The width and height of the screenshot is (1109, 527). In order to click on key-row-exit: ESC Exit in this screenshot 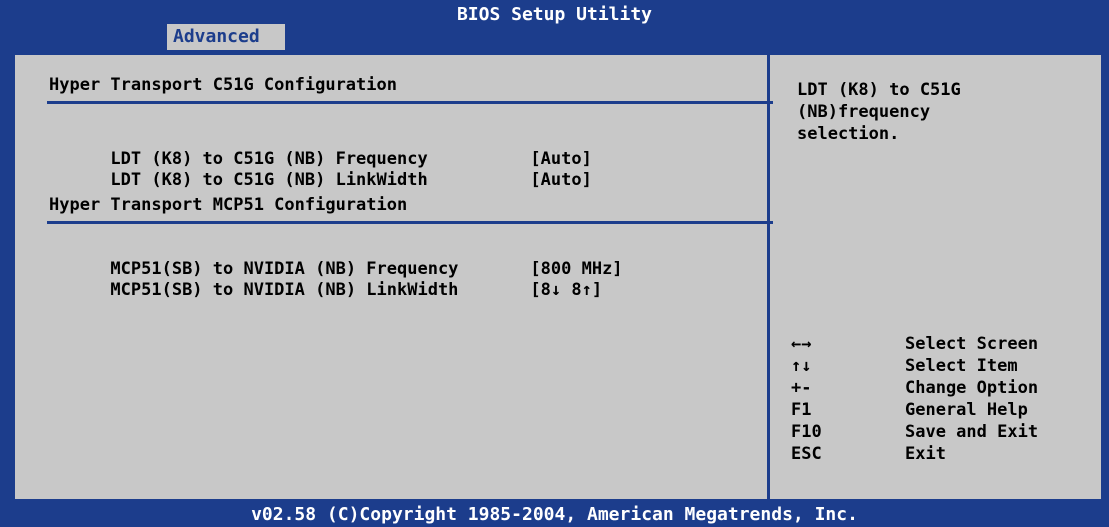, I will do `click(914, 454)`.